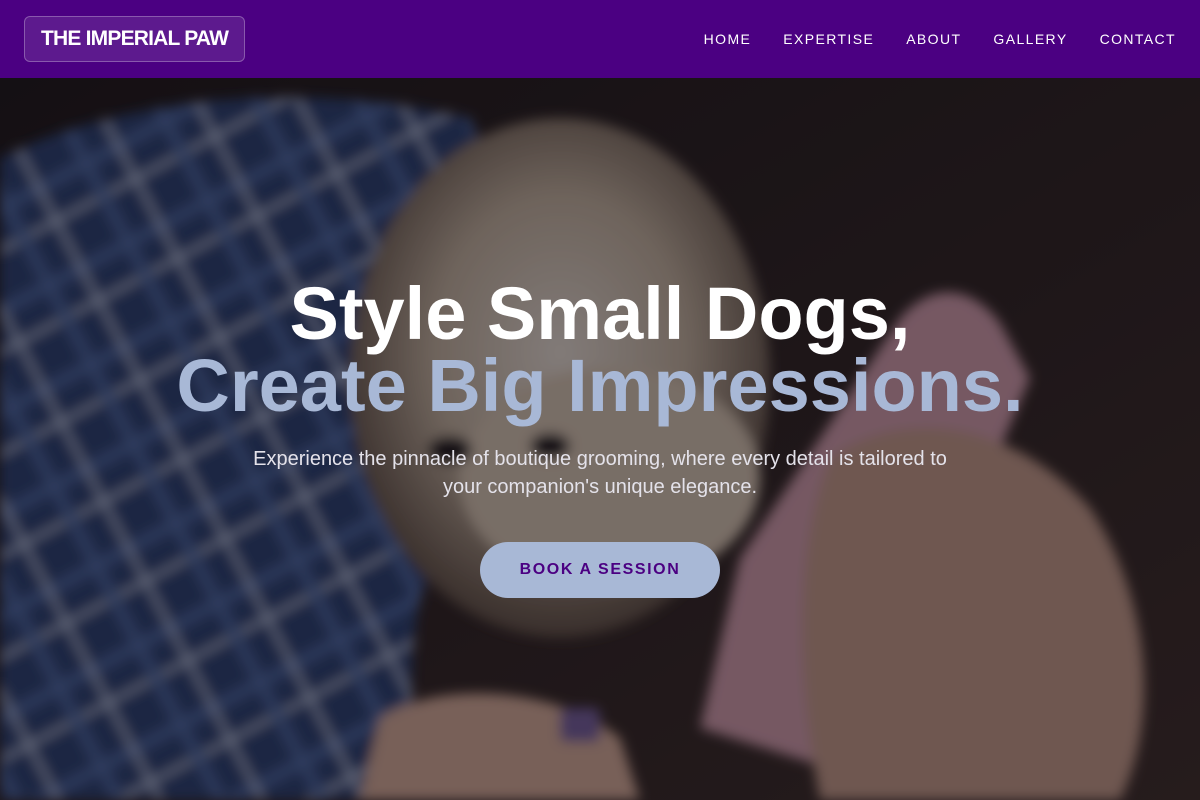 The image size is (1200, 800). What do you see at coordinates (933, 39) in the screenshot?
I see `nav-about: ABOUT` at bounding box center [933, 39].